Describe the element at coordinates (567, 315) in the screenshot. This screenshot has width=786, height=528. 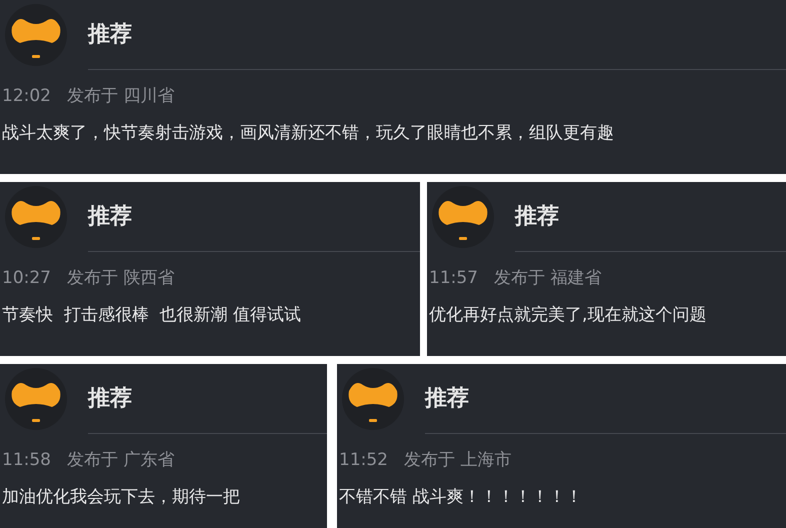
I see `review-text: 优化再好点就完美了,现在就这个问题` at that location.